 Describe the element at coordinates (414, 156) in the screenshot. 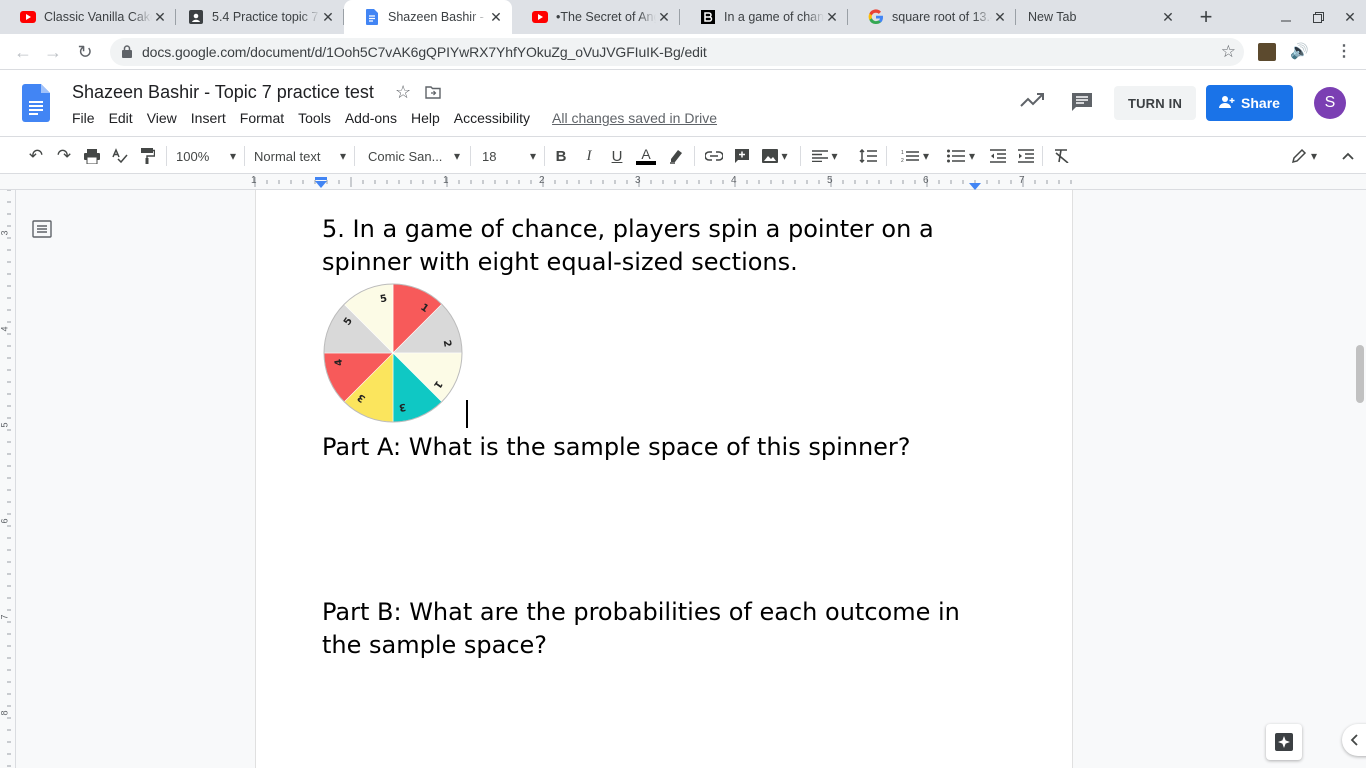

I see `font-family-select: Comic San... ▾` at that location.